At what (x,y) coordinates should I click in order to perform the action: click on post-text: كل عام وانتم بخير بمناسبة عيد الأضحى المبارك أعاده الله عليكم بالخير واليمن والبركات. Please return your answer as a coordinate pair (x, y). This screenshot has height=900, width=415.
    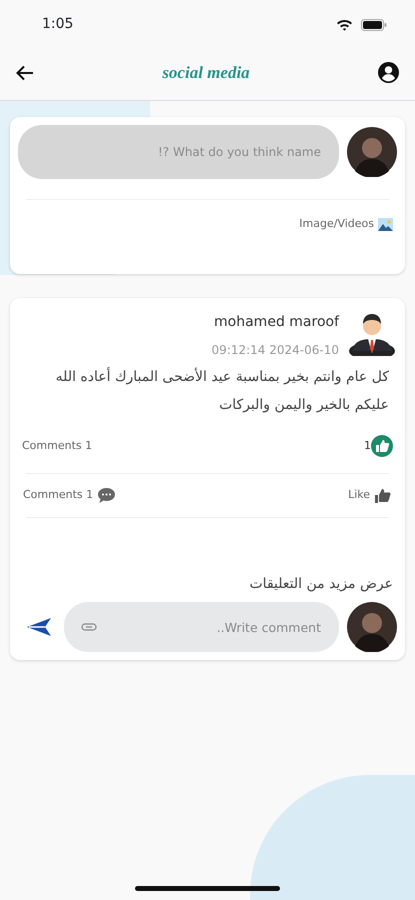
    Looking at the image, I should click on (222, 390).